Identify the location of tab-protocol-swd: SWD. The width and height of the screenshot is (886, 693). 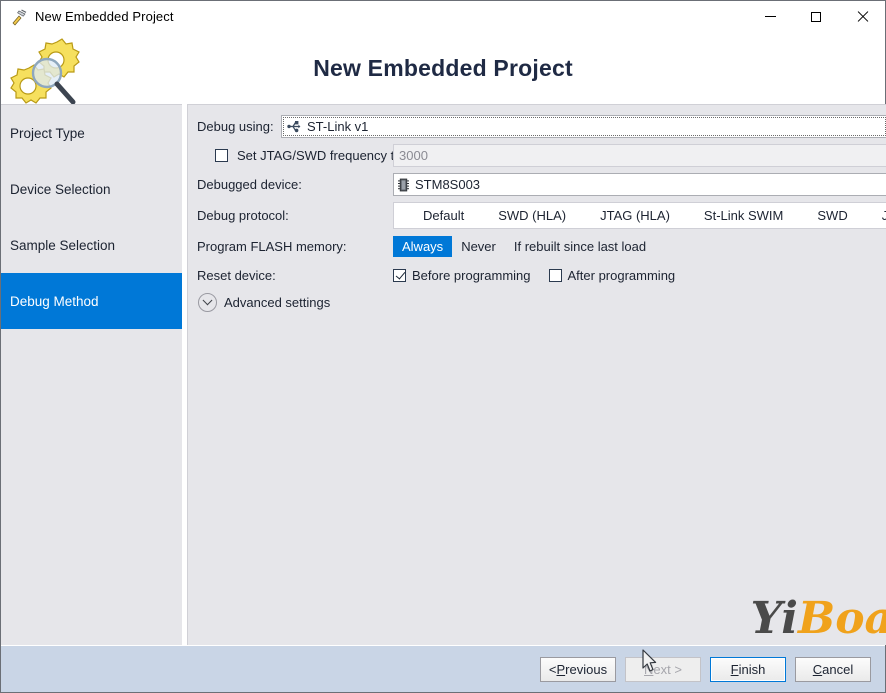
(832, 215).